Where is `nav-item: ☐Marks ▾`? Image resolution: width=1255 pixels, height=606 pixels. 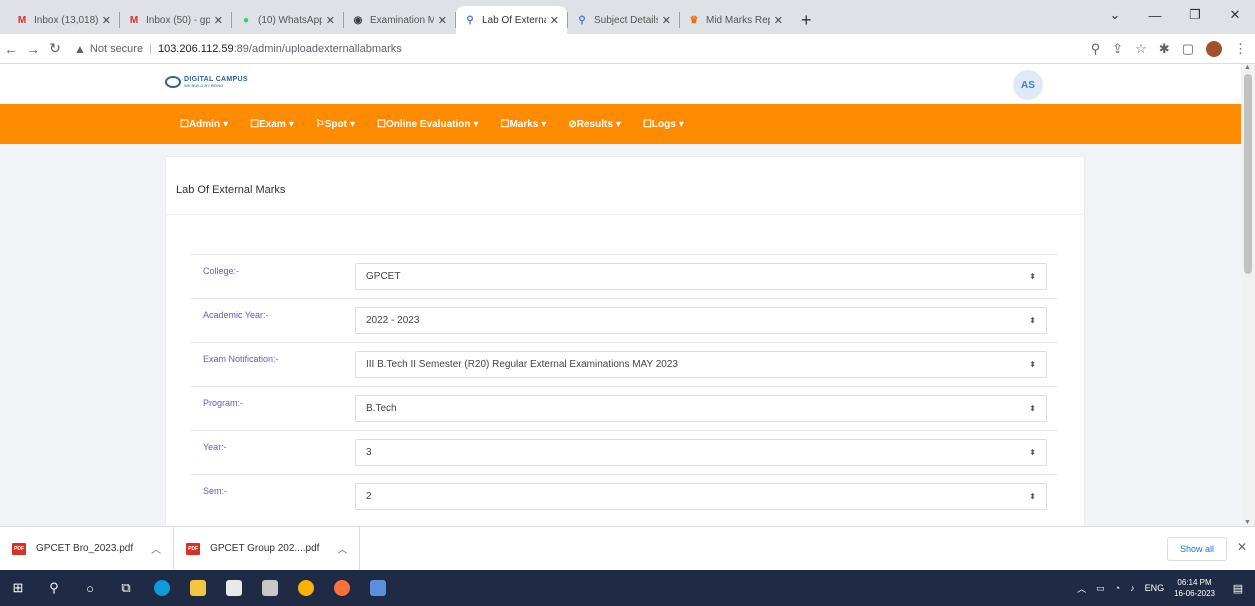
nav-item: ☐Marks ▾ is located at coordinates (523, 124).